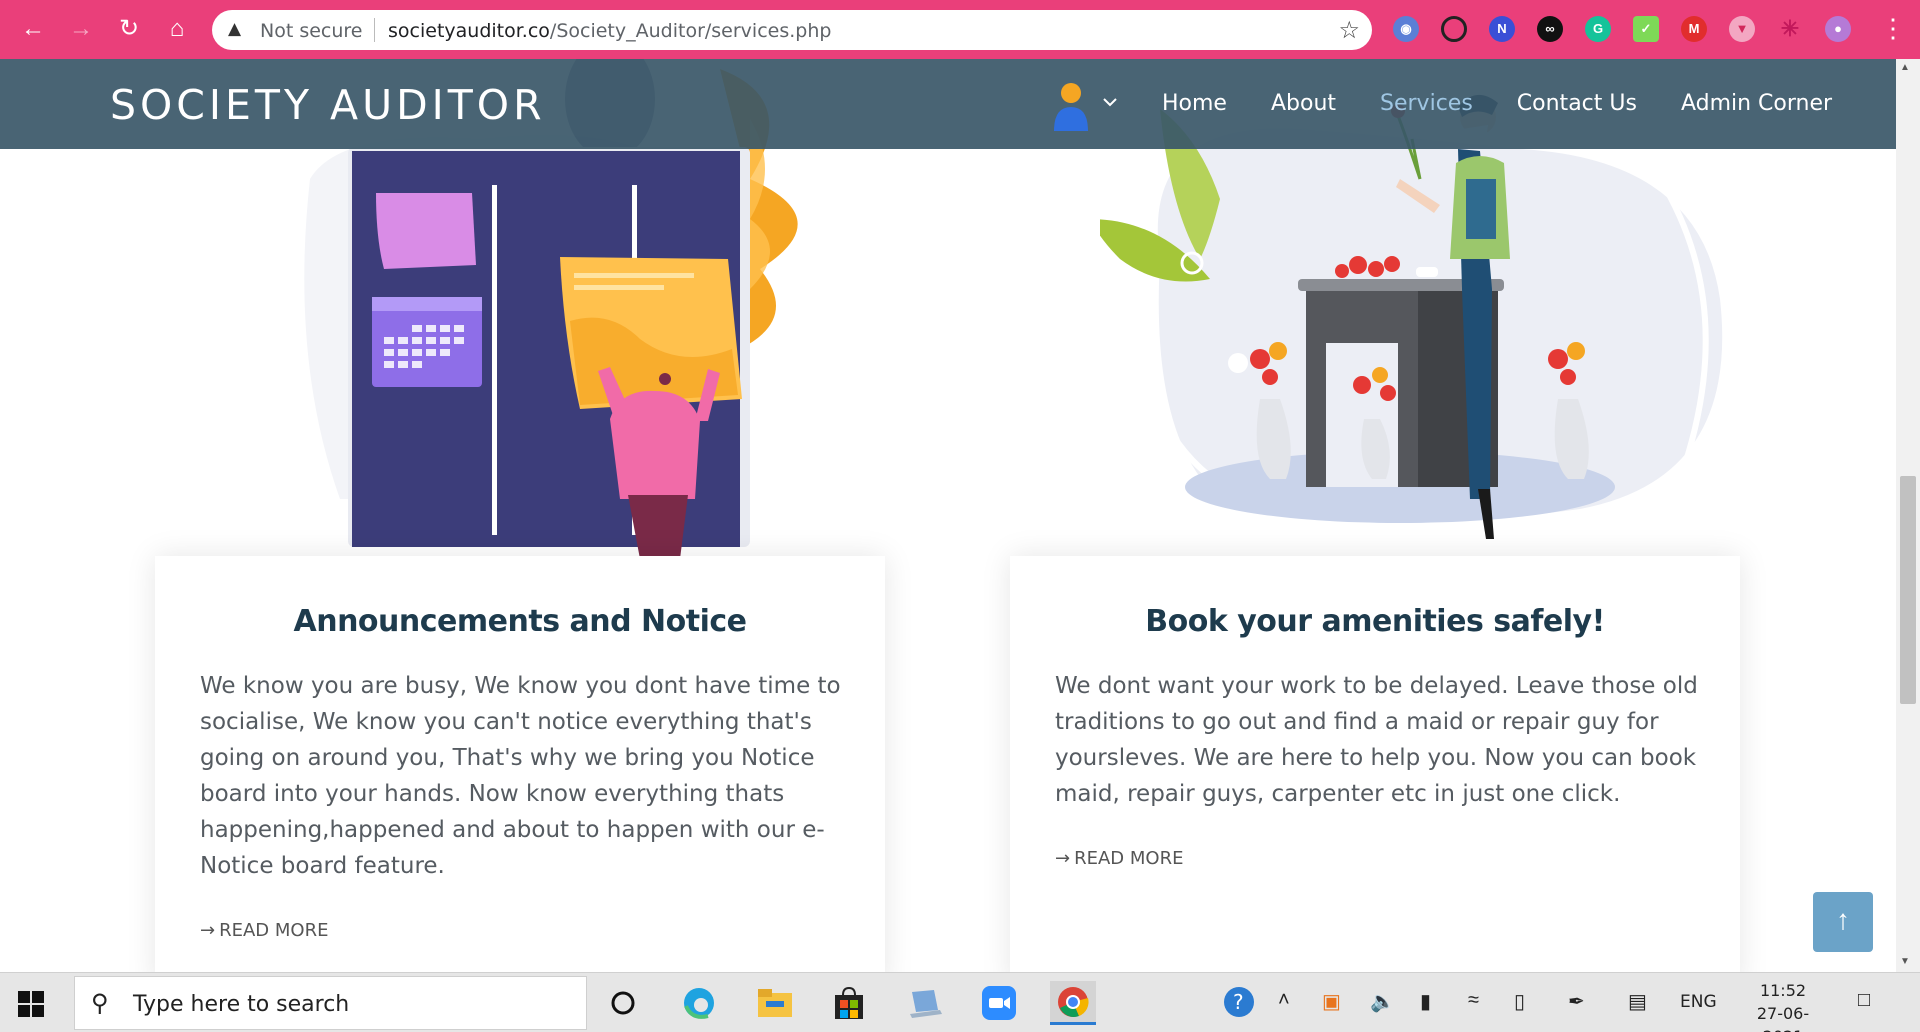  I want to click on wifi-icon: ≈, so click(1473, 1000).